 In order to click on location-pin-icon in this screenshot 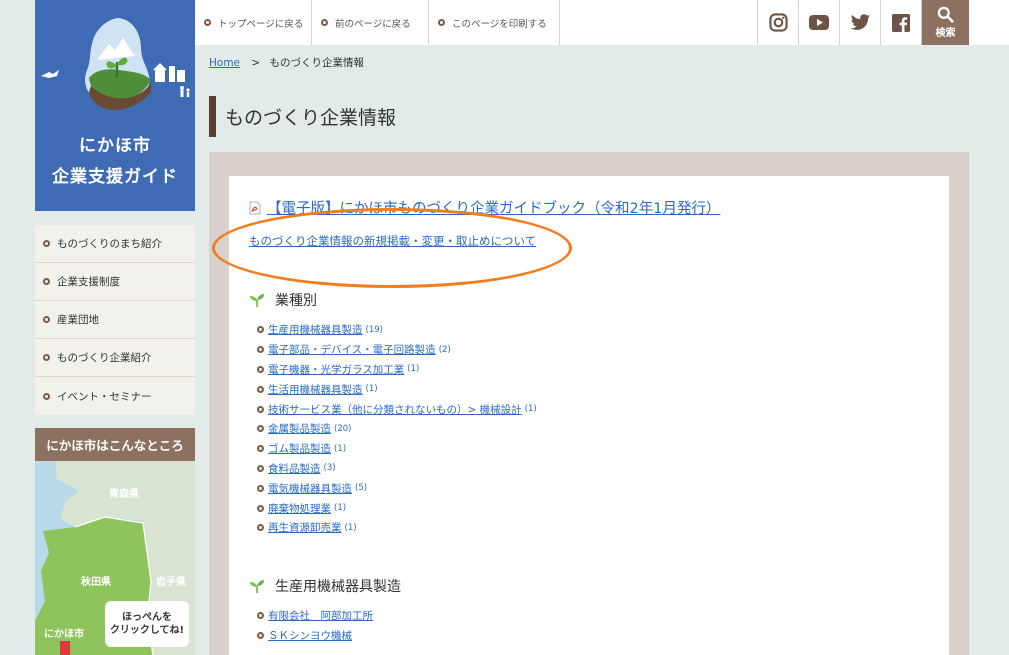, I will do `click(65, 648)`.